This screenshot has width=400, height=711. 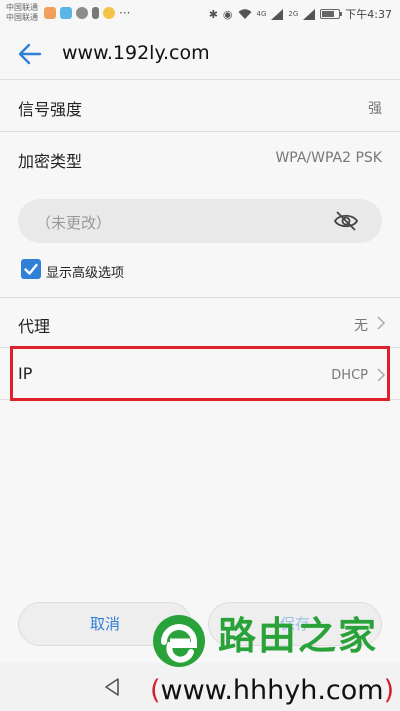 I want to click on chevron-right-icon, so click(x=381, y=323).